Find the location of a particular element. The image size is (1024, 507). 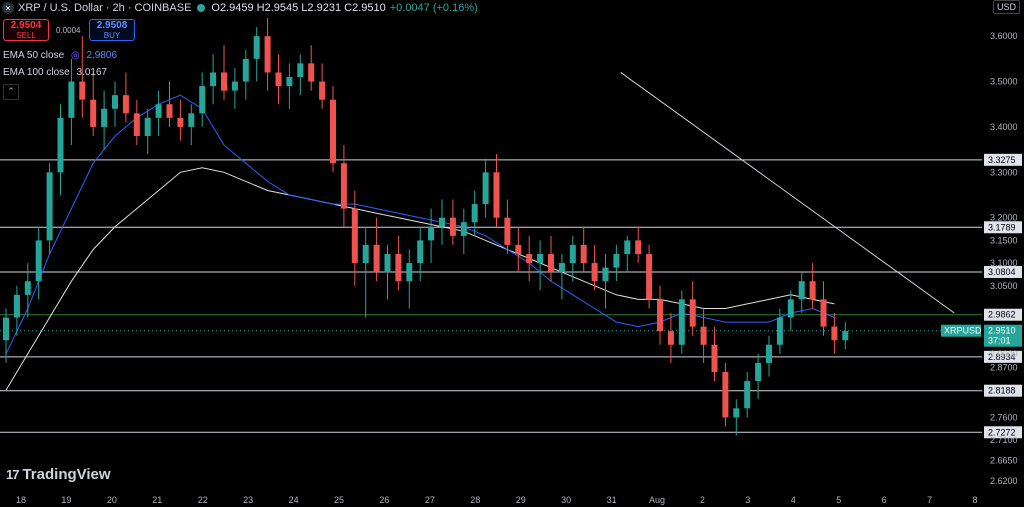

sell-label: SELL is located at coordinates (26, 35).